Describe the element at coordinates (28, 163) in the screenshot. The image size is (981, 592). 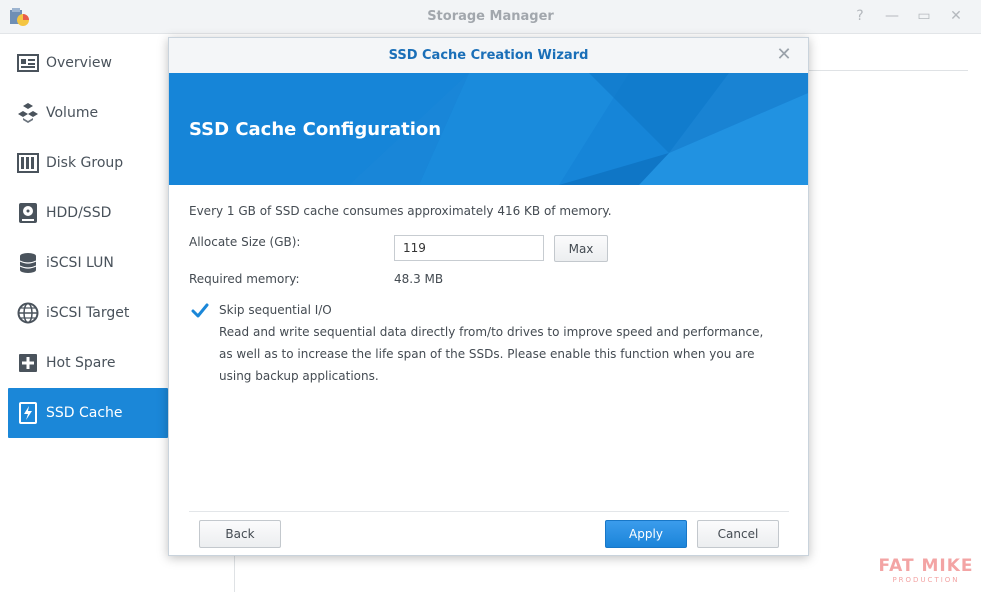
I see `disk-group-icon` at that location.